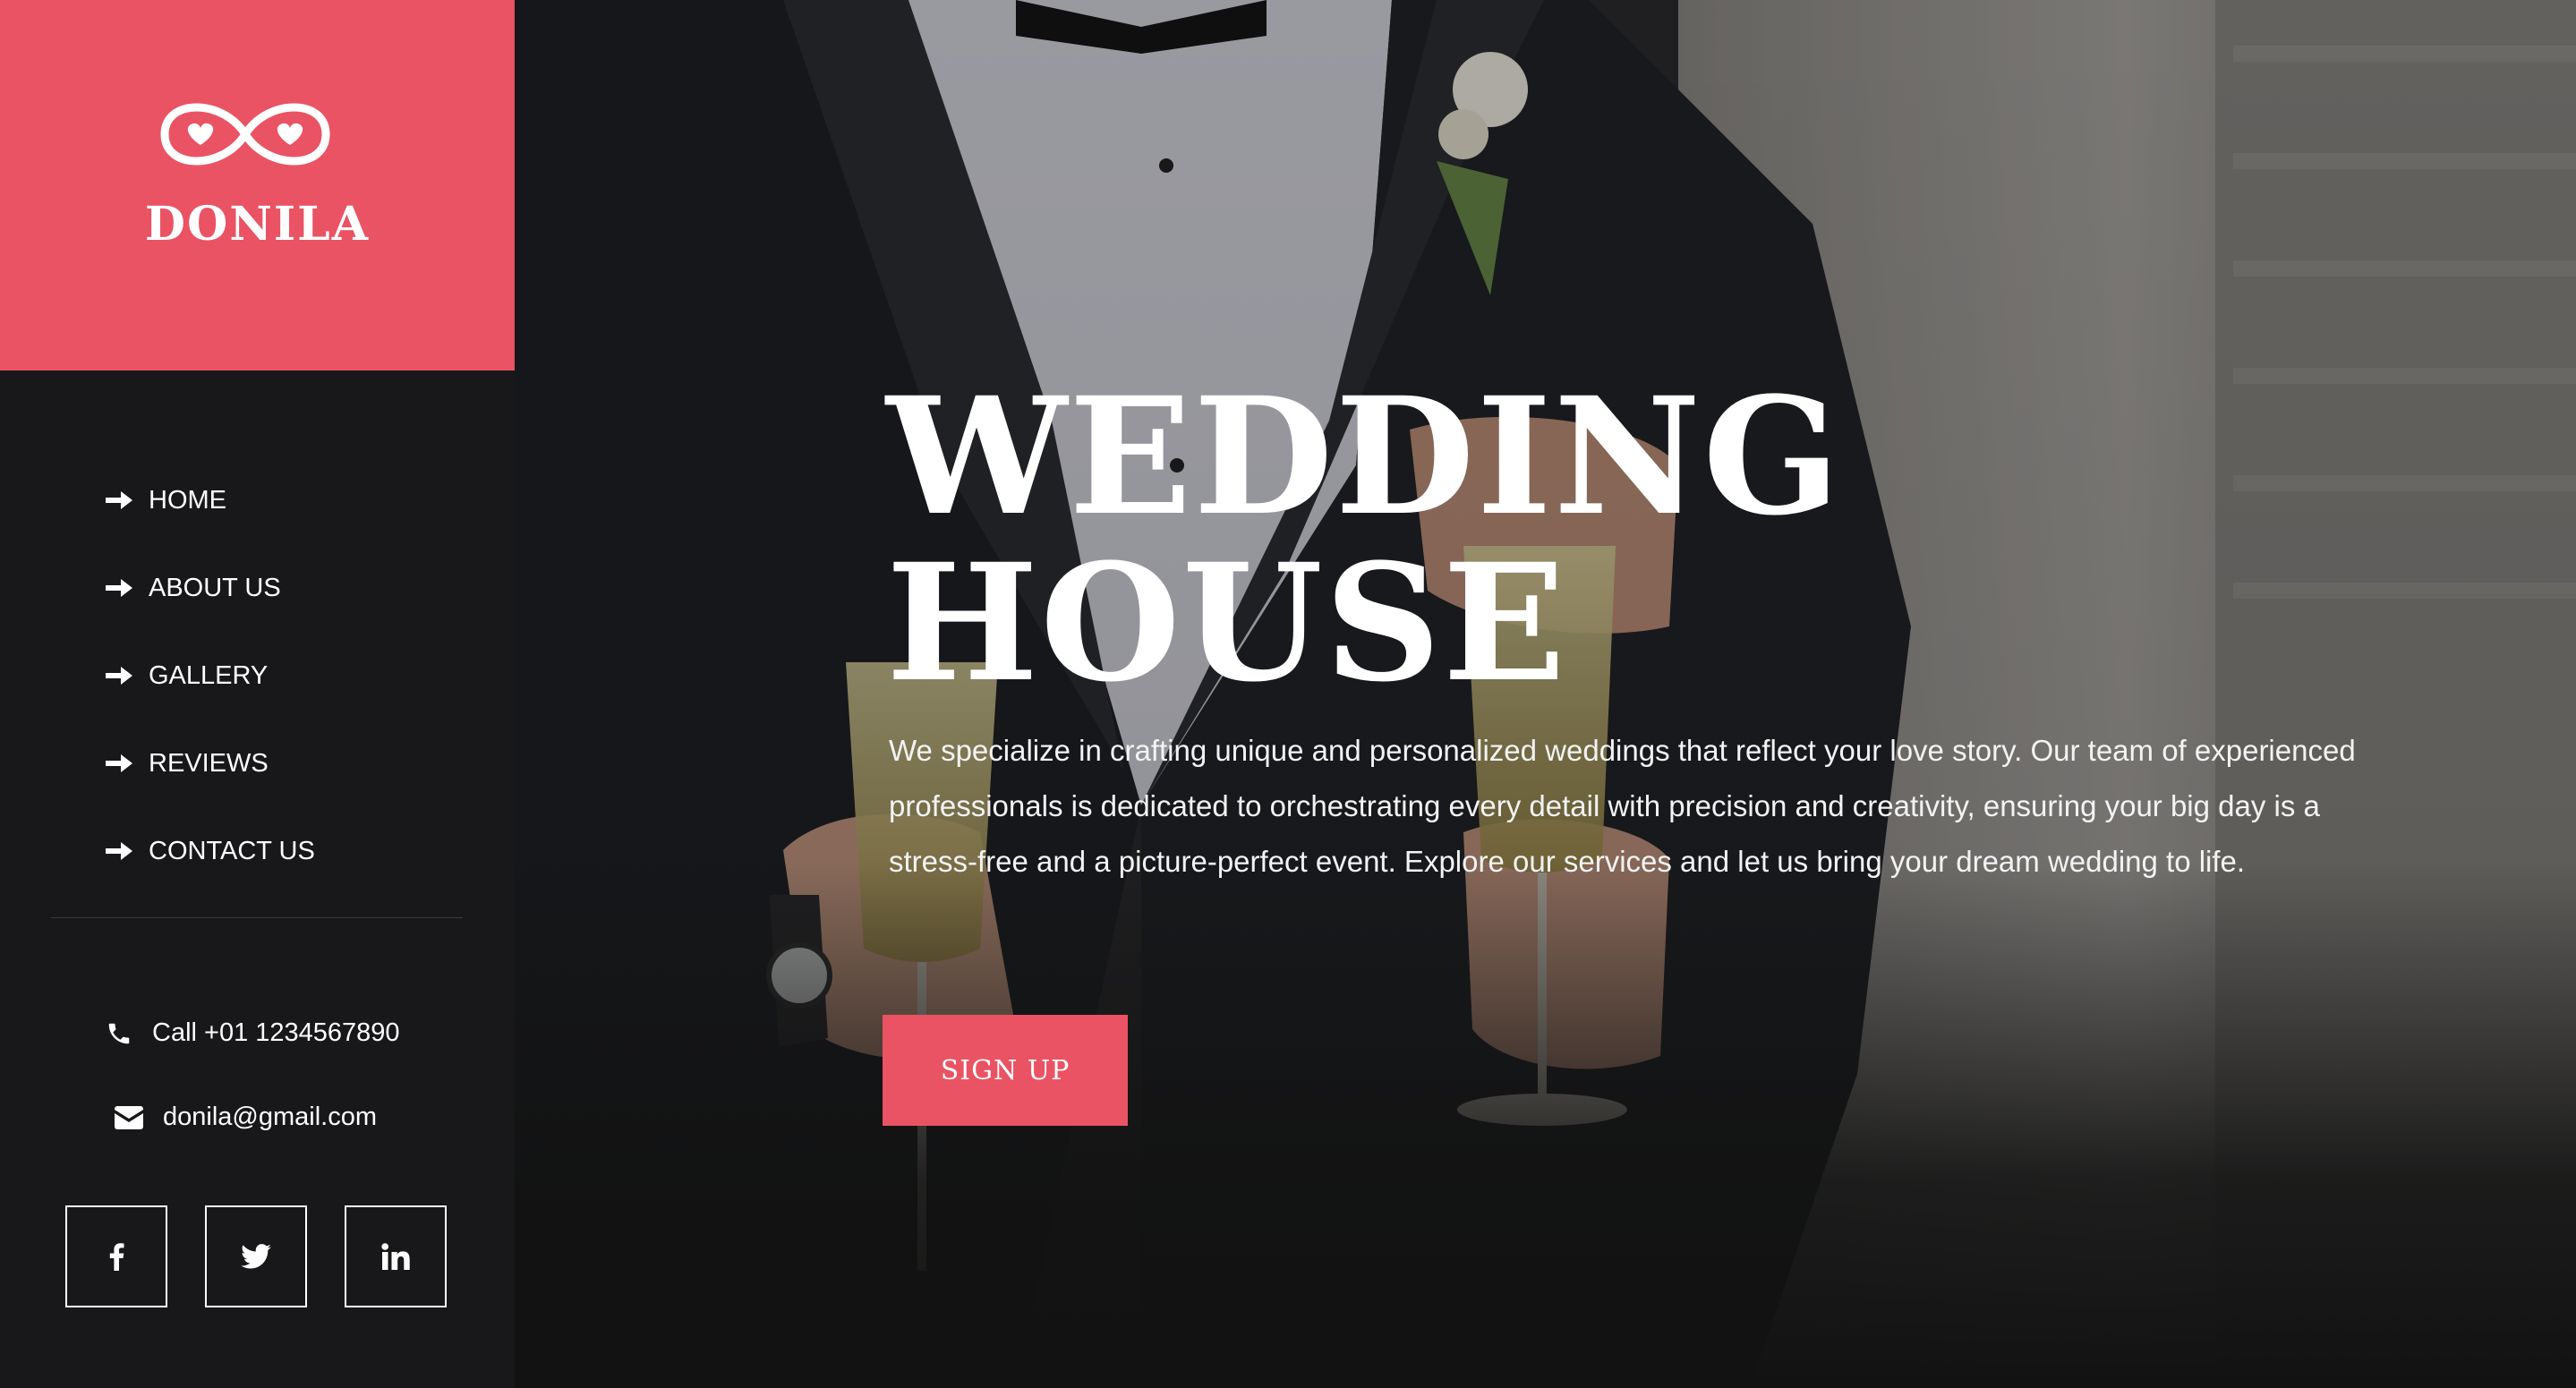 Image resolution: width=2576 pixels, height=1388 pixels. I want to click on envelope-icon, so click(129, 1117).